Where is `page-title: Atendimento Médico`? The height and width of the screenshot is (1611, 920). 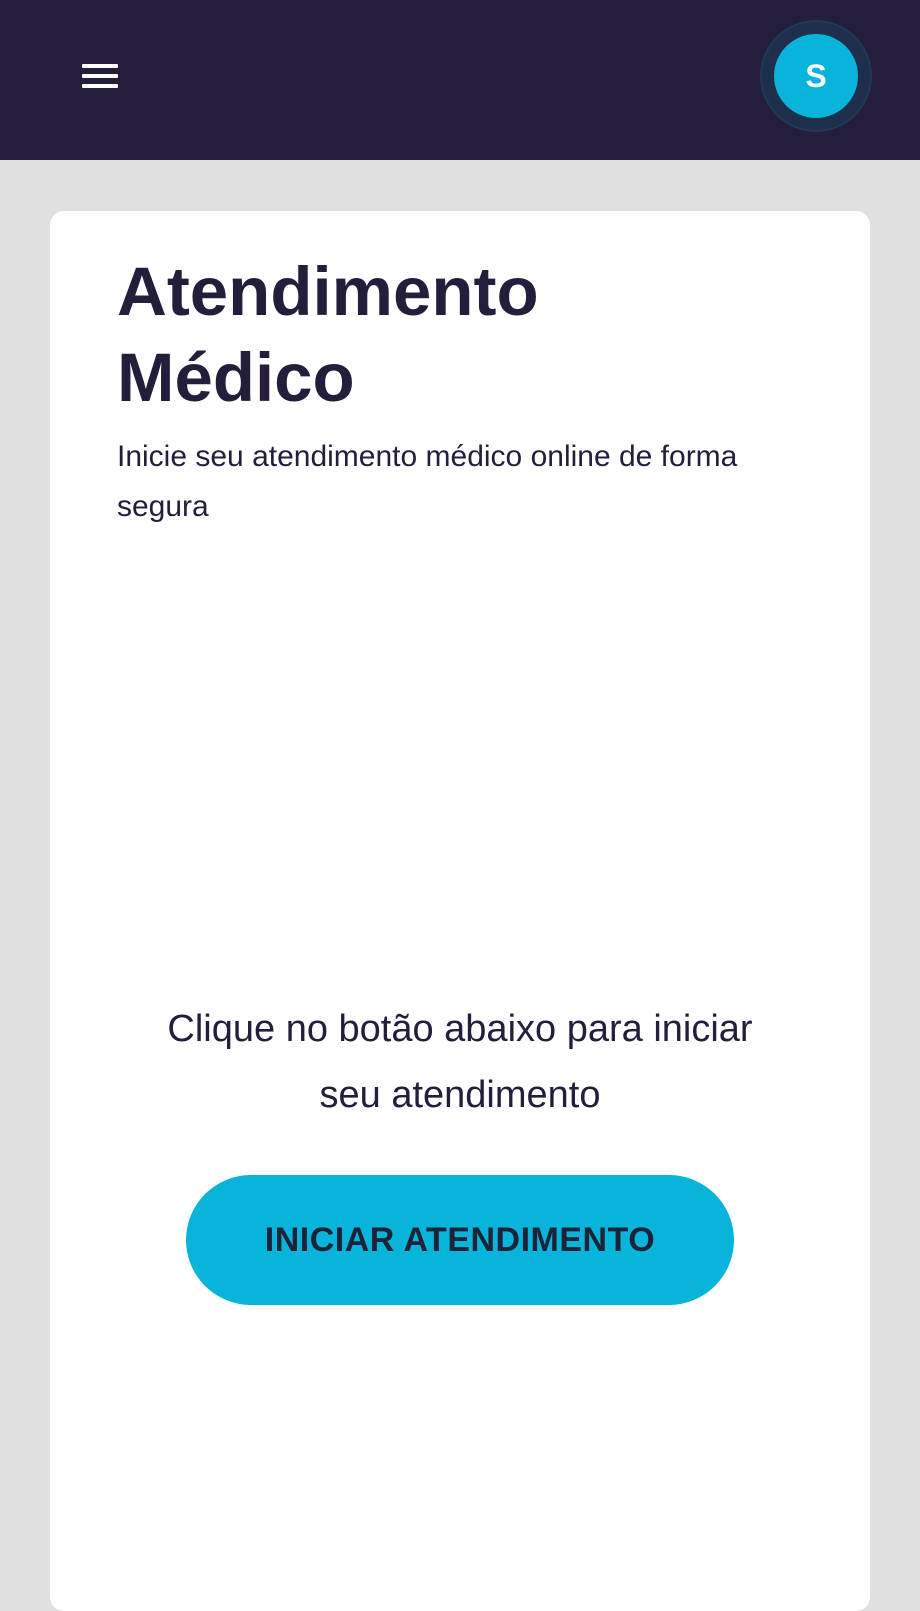 page-title: Atendimento Médico is located at coordinates (328, 334).